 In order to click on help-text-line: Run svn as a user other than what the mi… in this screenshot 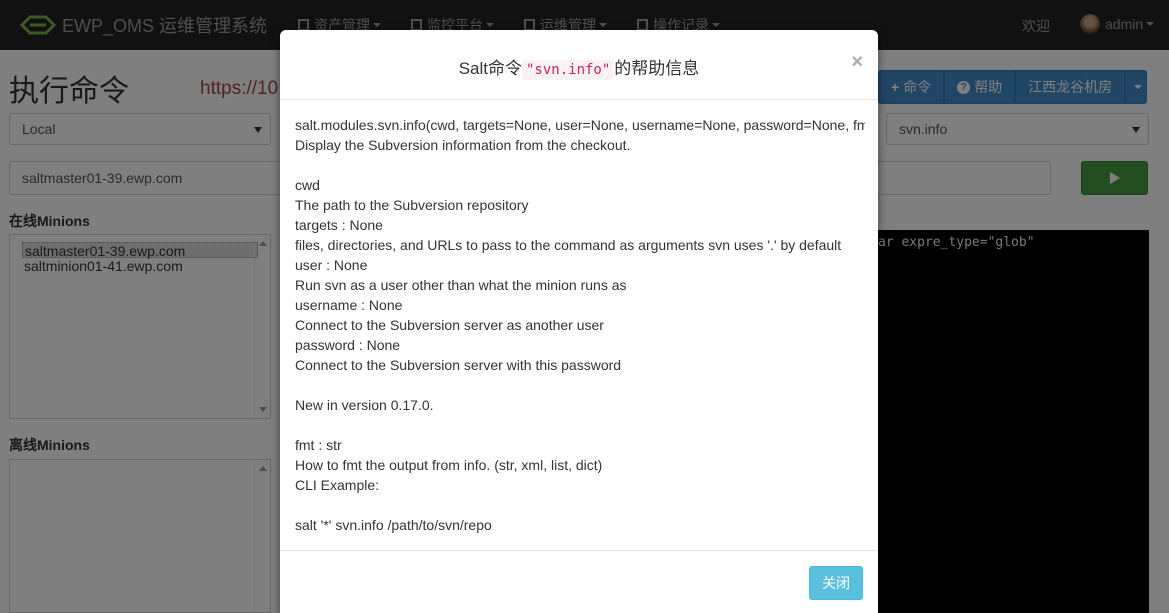, I will do `click(461, 285)`.